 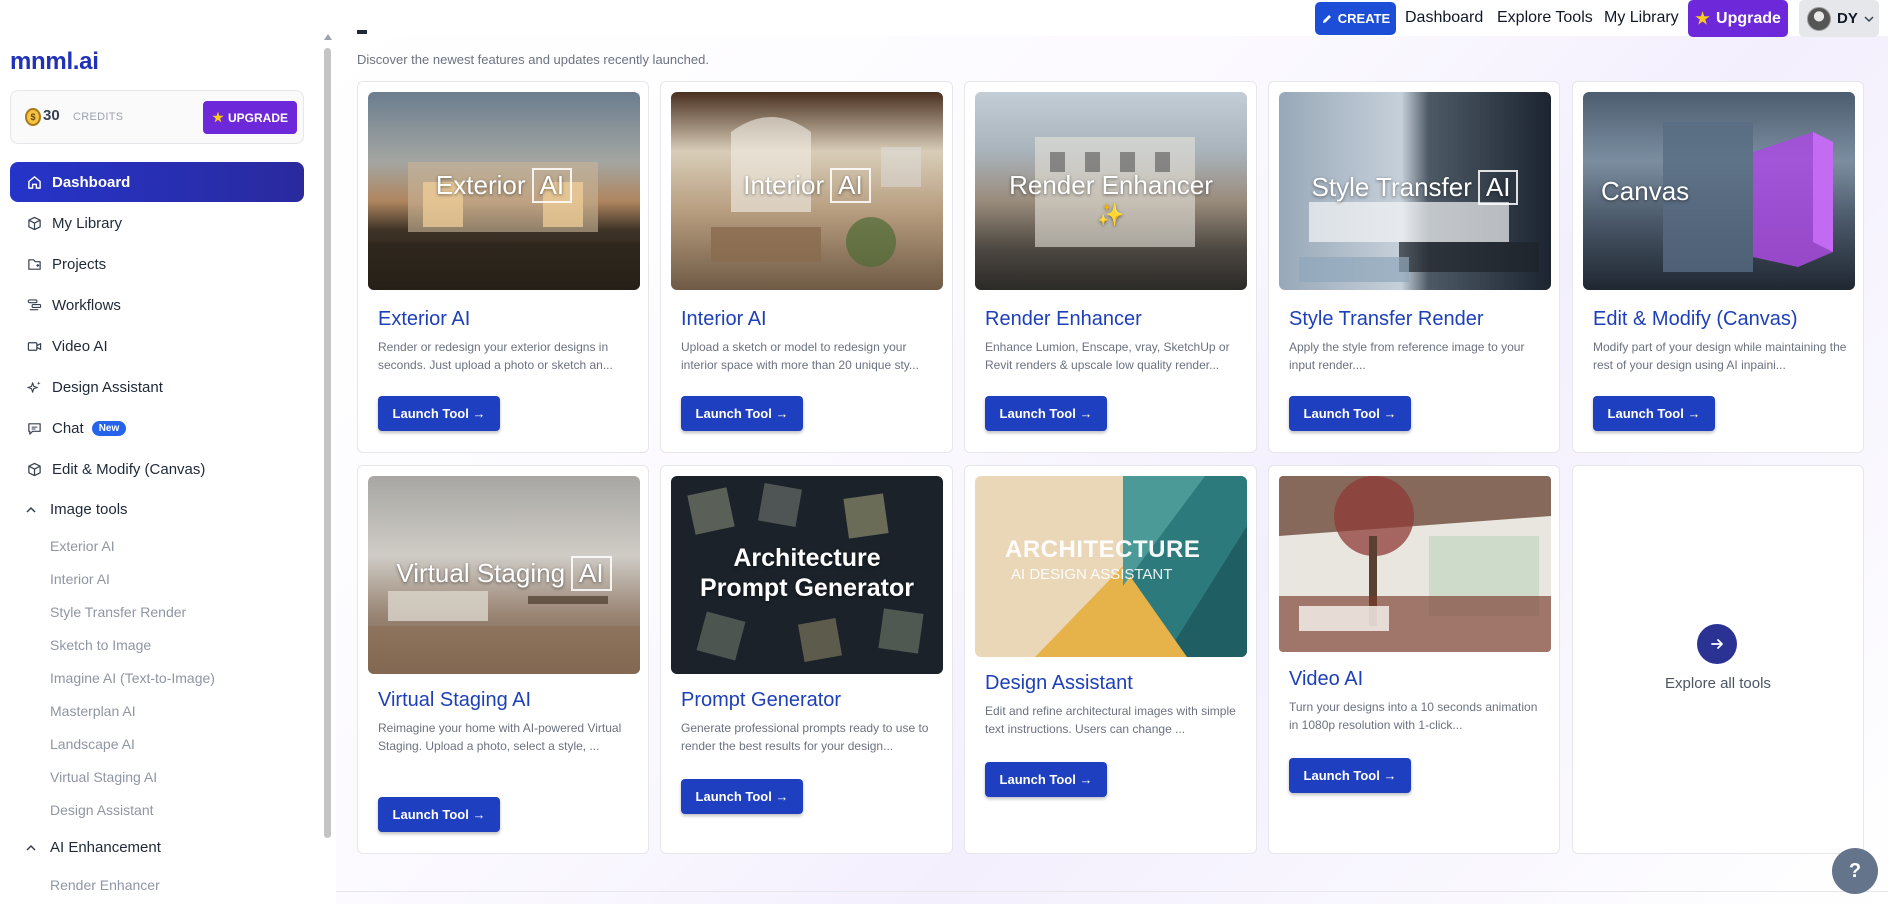 What do you see at coordinates (68, 428) in the screenshot?
I see `sidebar-item-label: Chat` at bounding box center [68, 428].